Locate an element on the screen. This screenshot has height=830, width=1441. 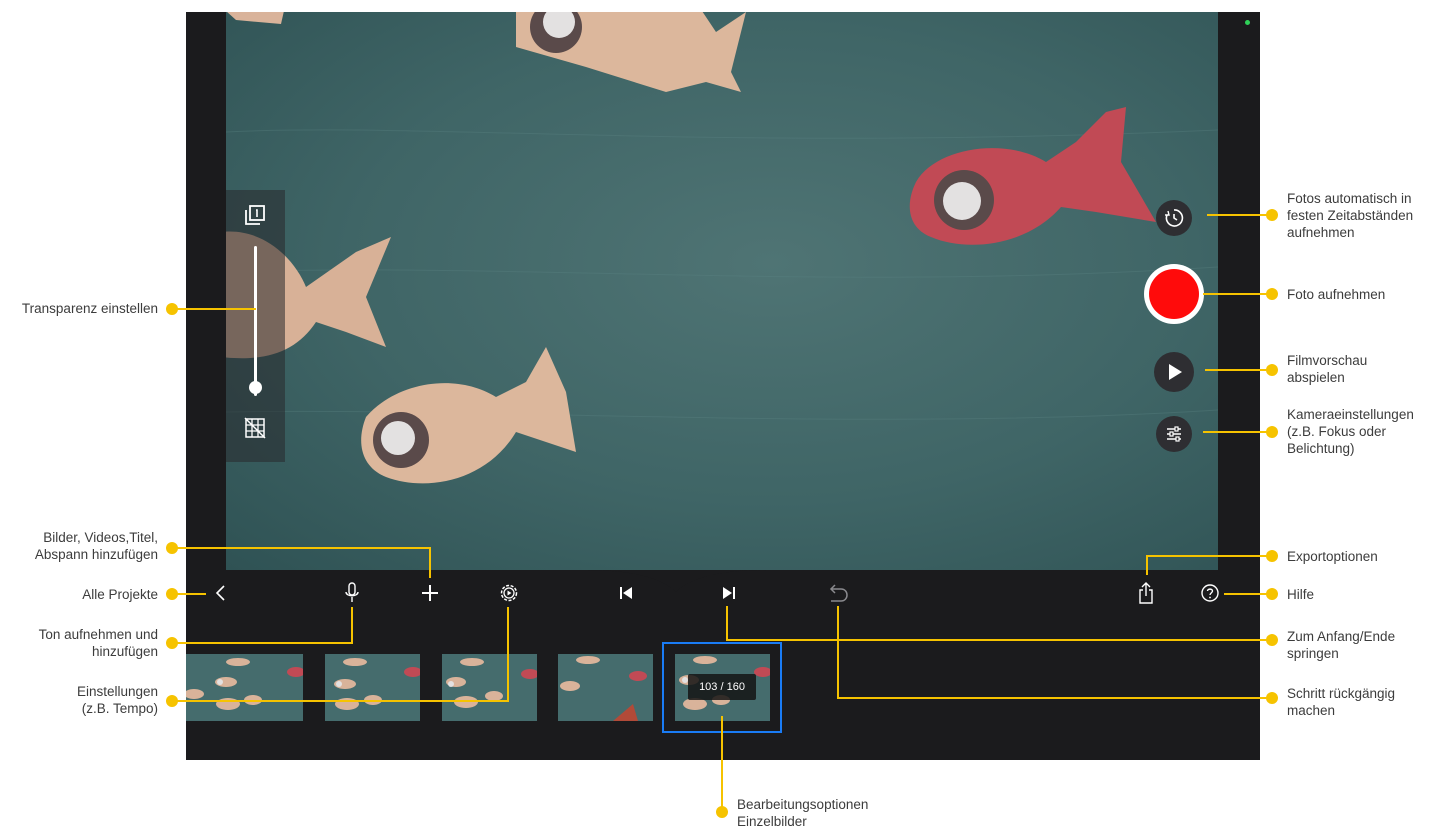
label-take-photo: Foto aufnehmen is located at coordinates (1336, 294).